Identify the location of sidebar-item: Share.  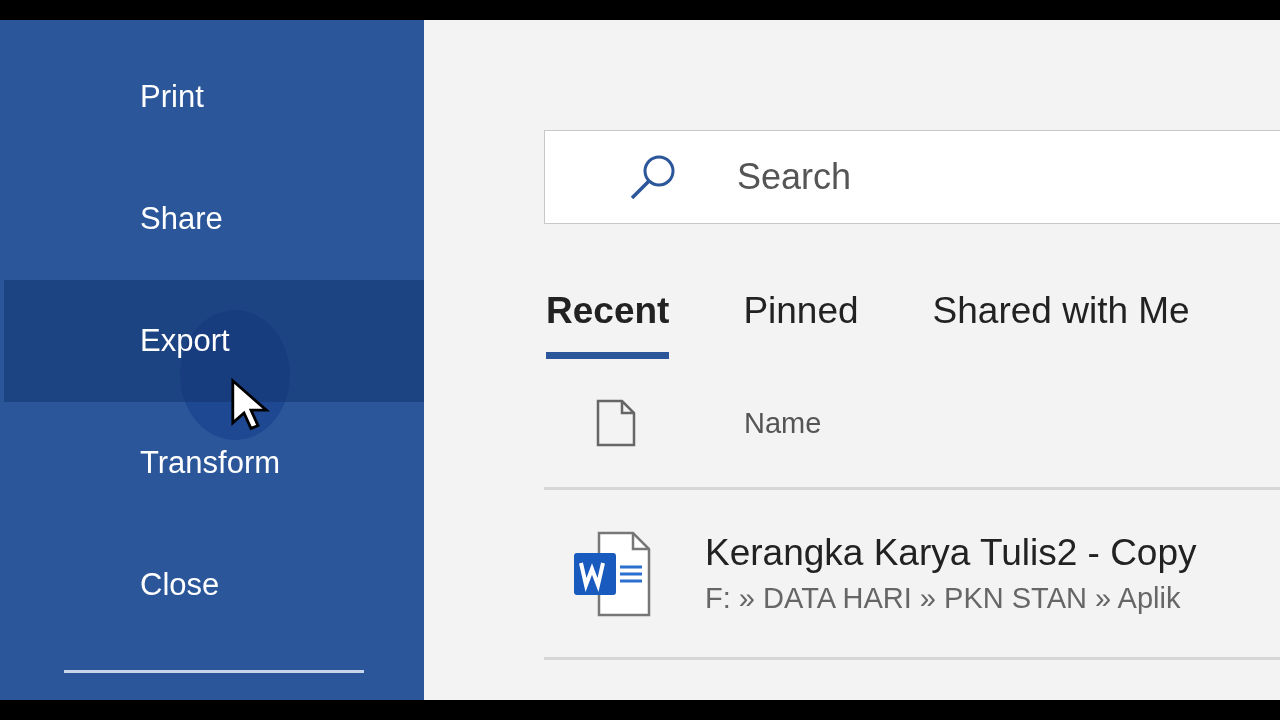
(214, 219).